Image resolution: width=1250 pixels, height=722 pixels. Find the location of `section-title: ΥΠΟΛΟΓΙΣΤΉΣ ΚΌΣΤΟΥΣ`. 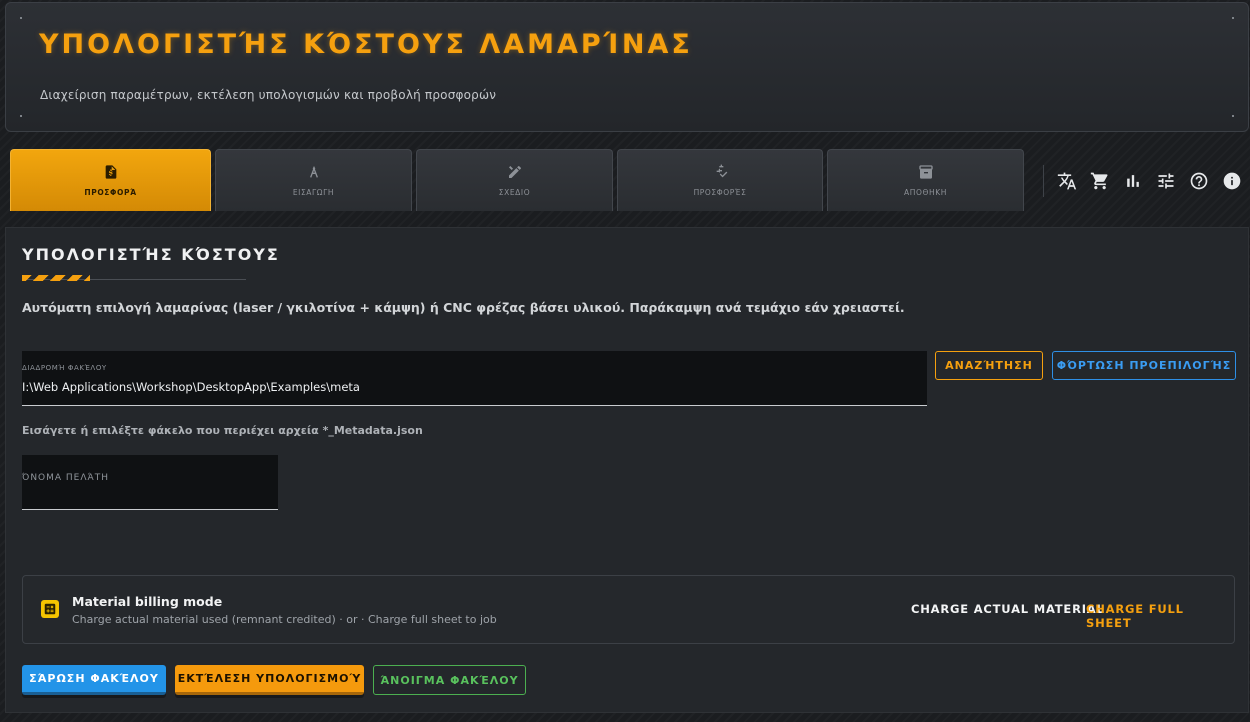

section-title: ΥΠΟΛΟΓΙΣΤΉΣ ΚΌΣΤΟΥΣ is located at coordinates (151, 254).